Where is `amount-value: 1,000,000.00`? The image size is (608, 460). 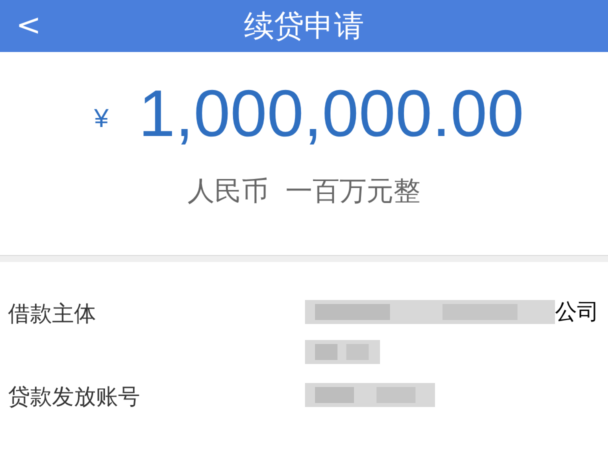 amount-value: 1,000,000.00 is located at coordinates (331, 113).